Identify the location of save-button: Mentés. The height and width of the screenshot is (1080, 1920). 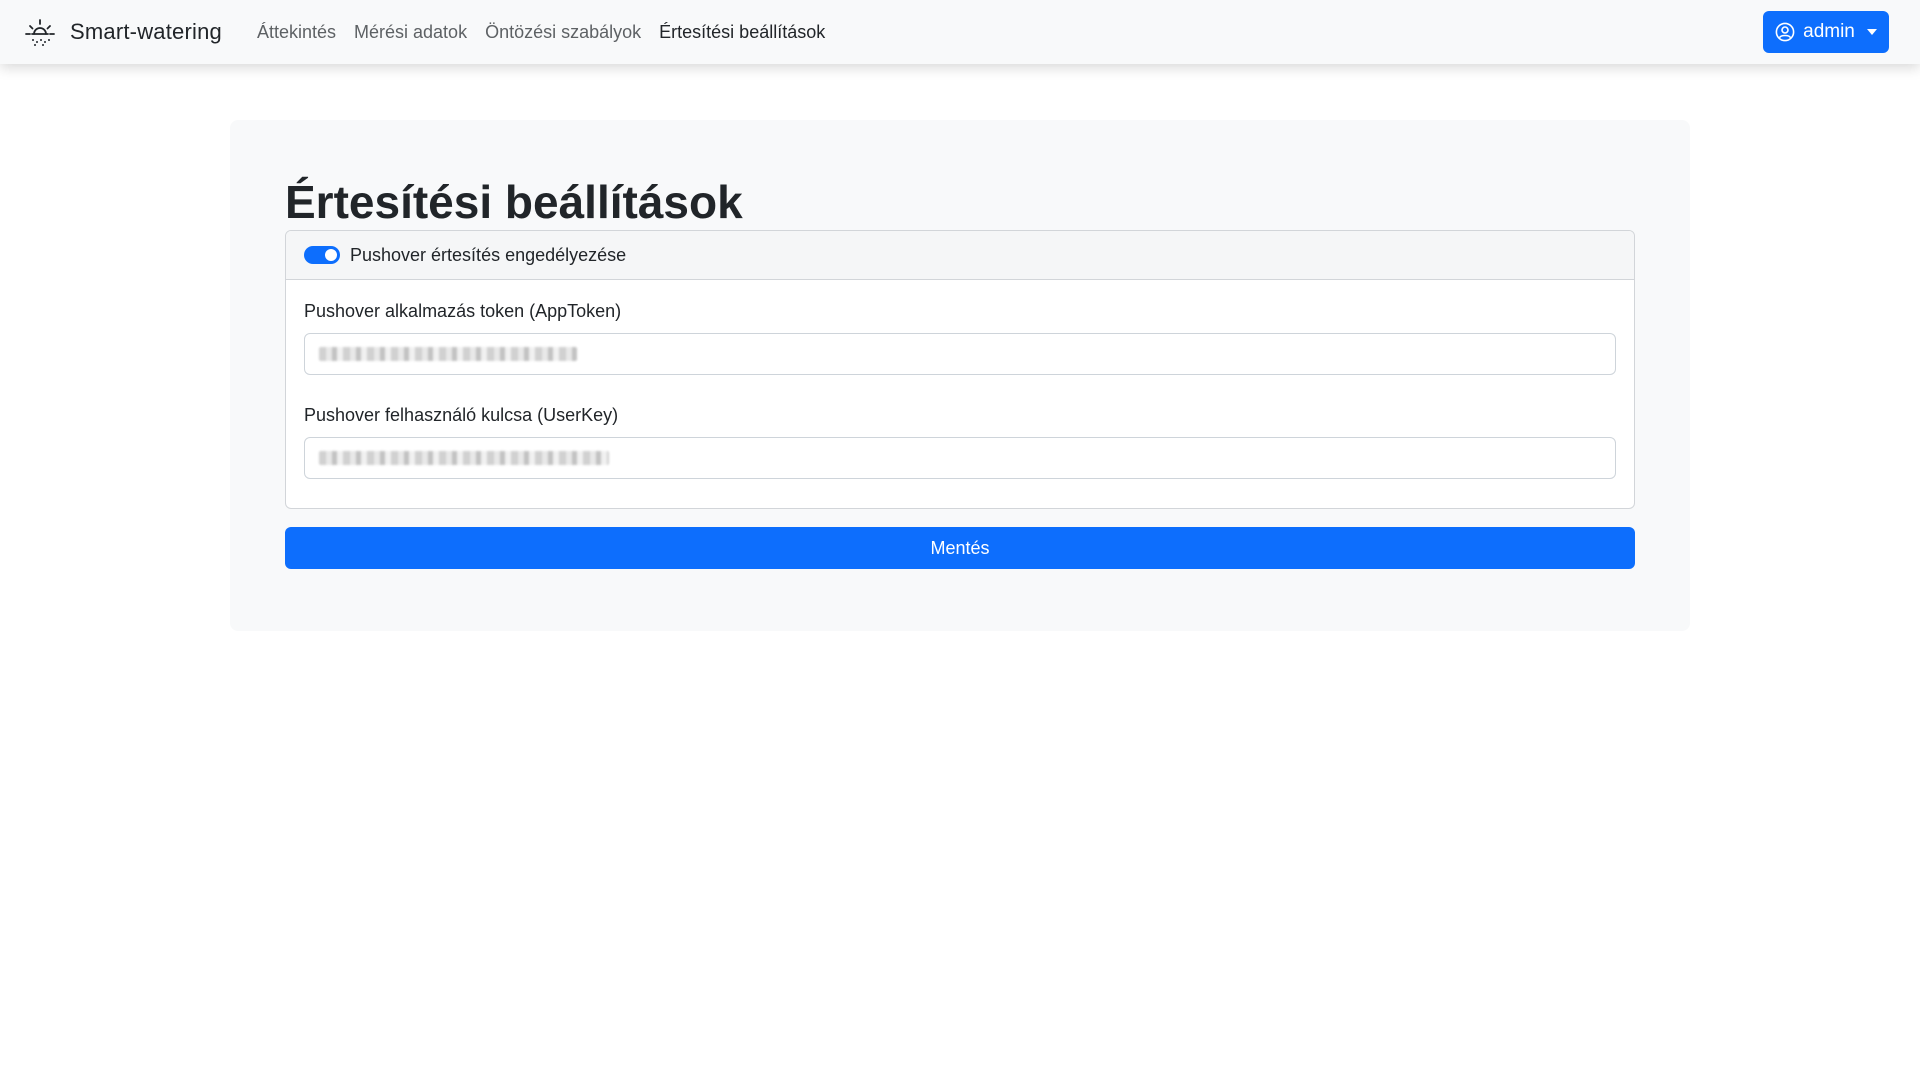
(960, 548).